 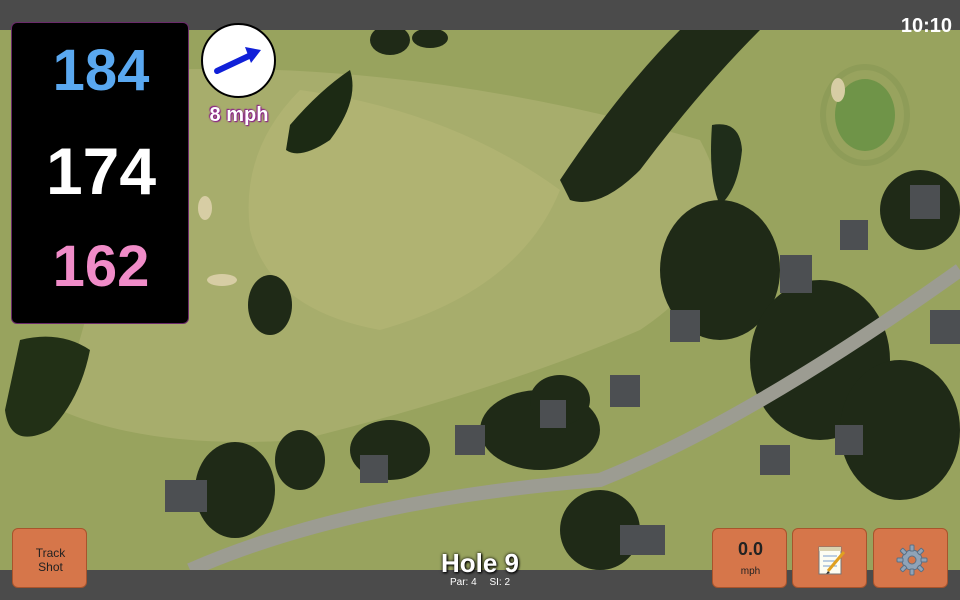 What do you see at coordinates (480, 582) in the screenshot?
I see `hole-info: Par: 4 SI: 2` at bounding box center [480, 582].